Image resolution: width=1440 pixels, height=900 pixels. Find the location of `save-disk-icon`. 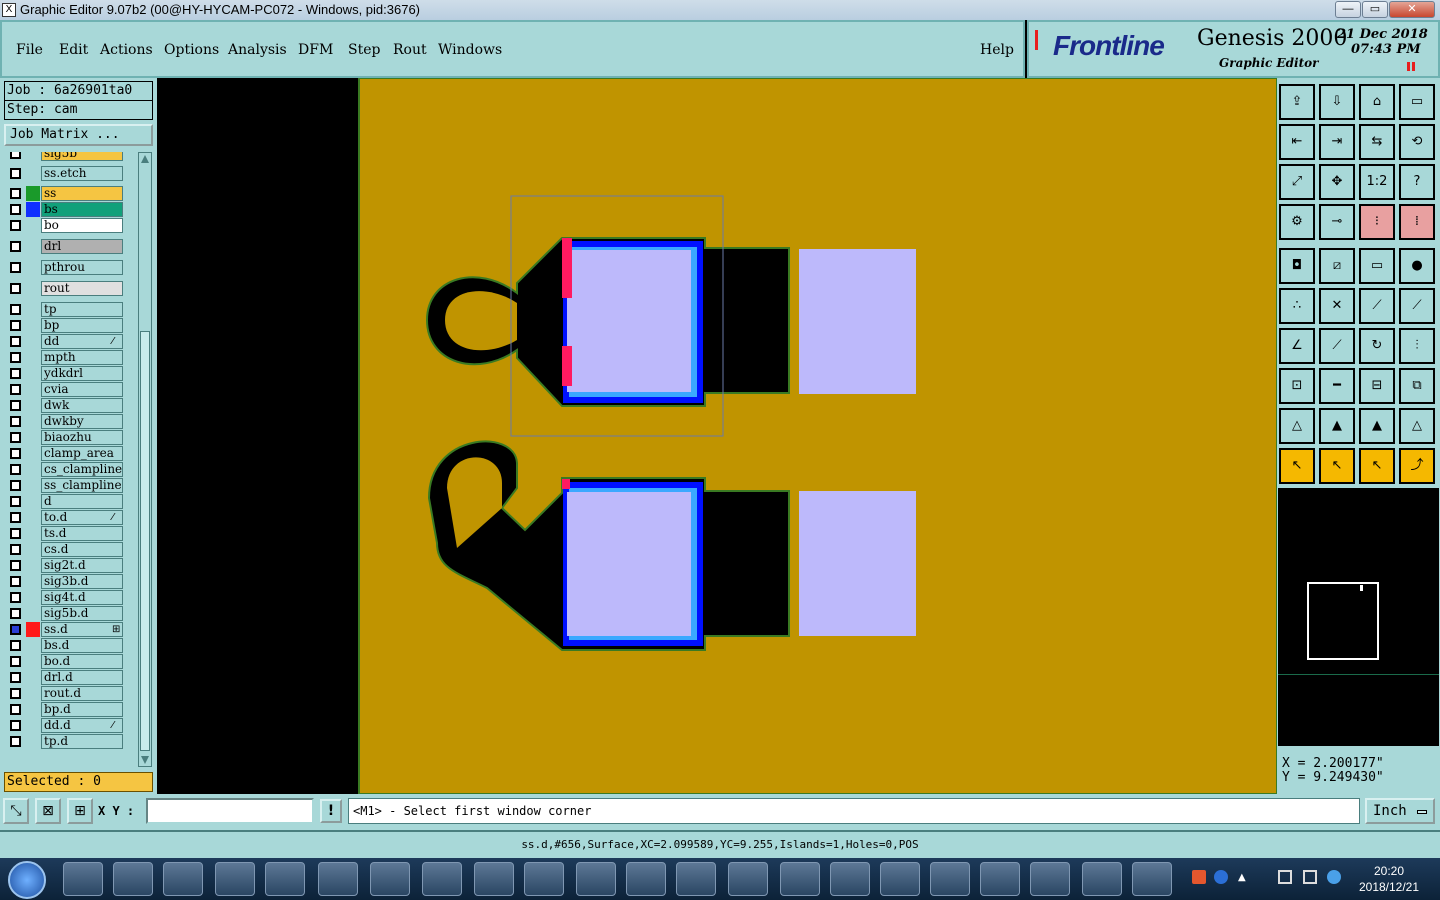

save-disk-icon is located at coordinates (235, 879).